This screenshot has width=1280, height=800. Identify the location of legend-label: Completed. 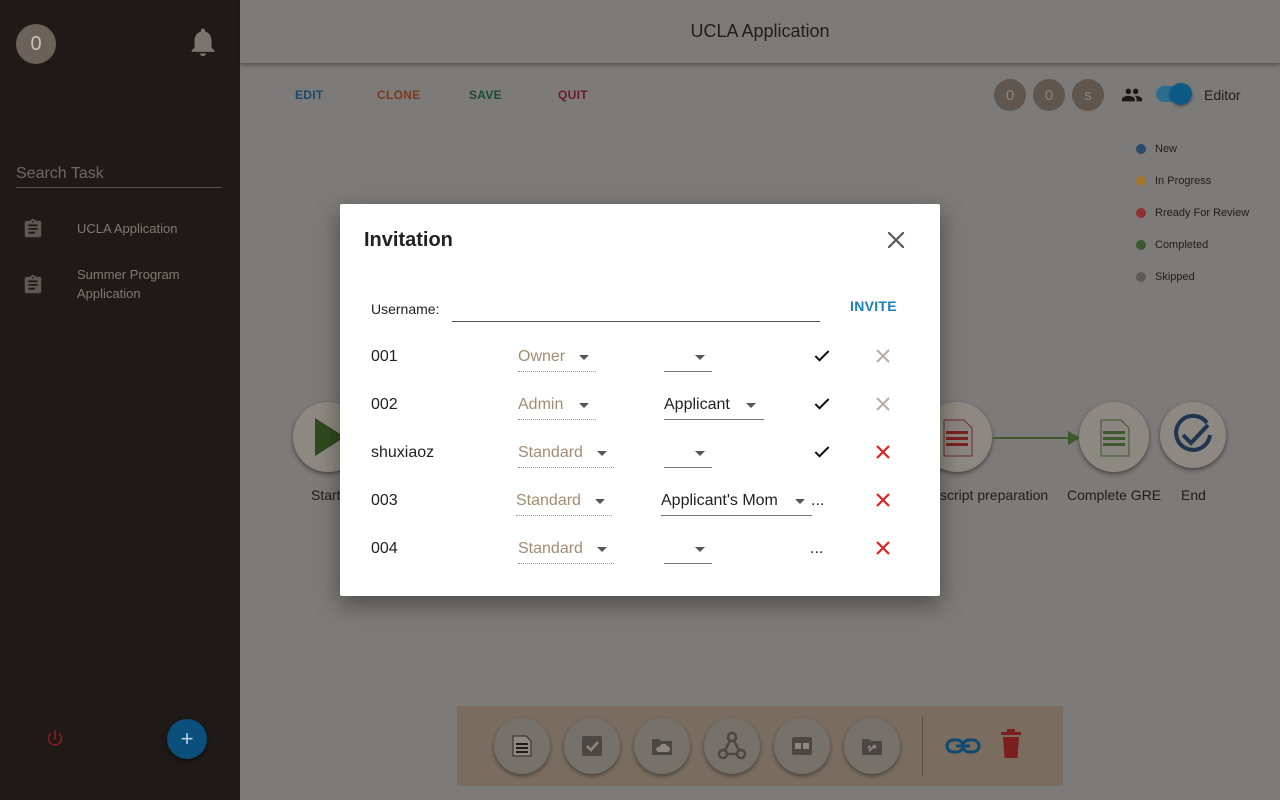
(1182, 245).